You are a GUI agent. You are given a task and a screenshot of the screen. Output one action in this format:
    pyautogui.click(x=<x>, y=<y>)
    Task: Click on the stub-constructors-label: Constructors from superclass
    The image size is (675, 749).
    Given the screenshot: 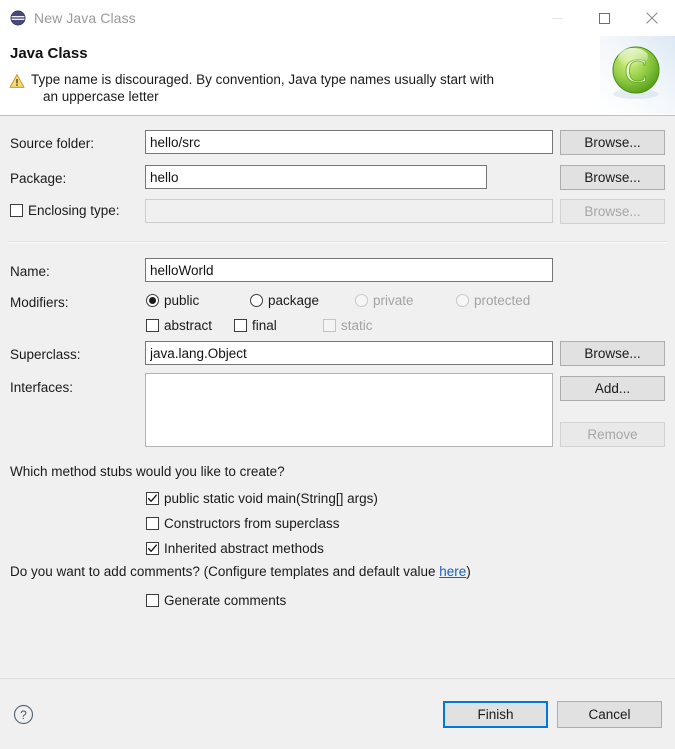 What is the action you would take?
    pyautogui.click(x=252, y=523)
    